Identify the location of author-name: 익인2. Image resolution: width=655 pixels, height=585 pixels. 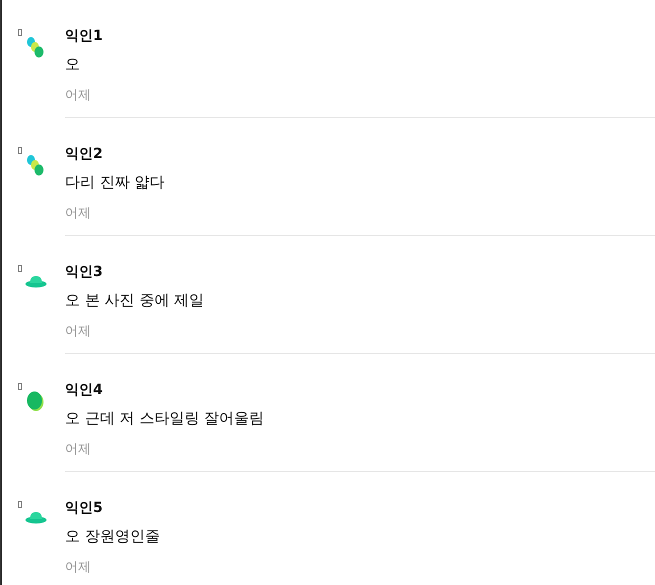
(84, 154).